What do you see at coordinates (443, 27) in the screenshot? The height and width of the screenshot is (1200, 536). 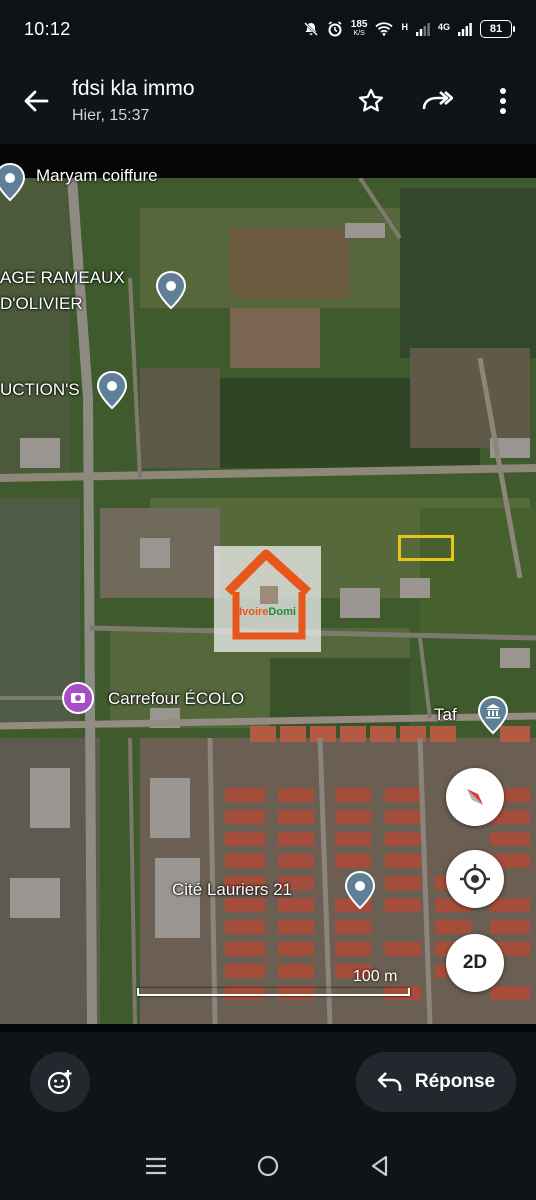 I see `signal-type-4g: 4G` at bounding box center [443, 27].